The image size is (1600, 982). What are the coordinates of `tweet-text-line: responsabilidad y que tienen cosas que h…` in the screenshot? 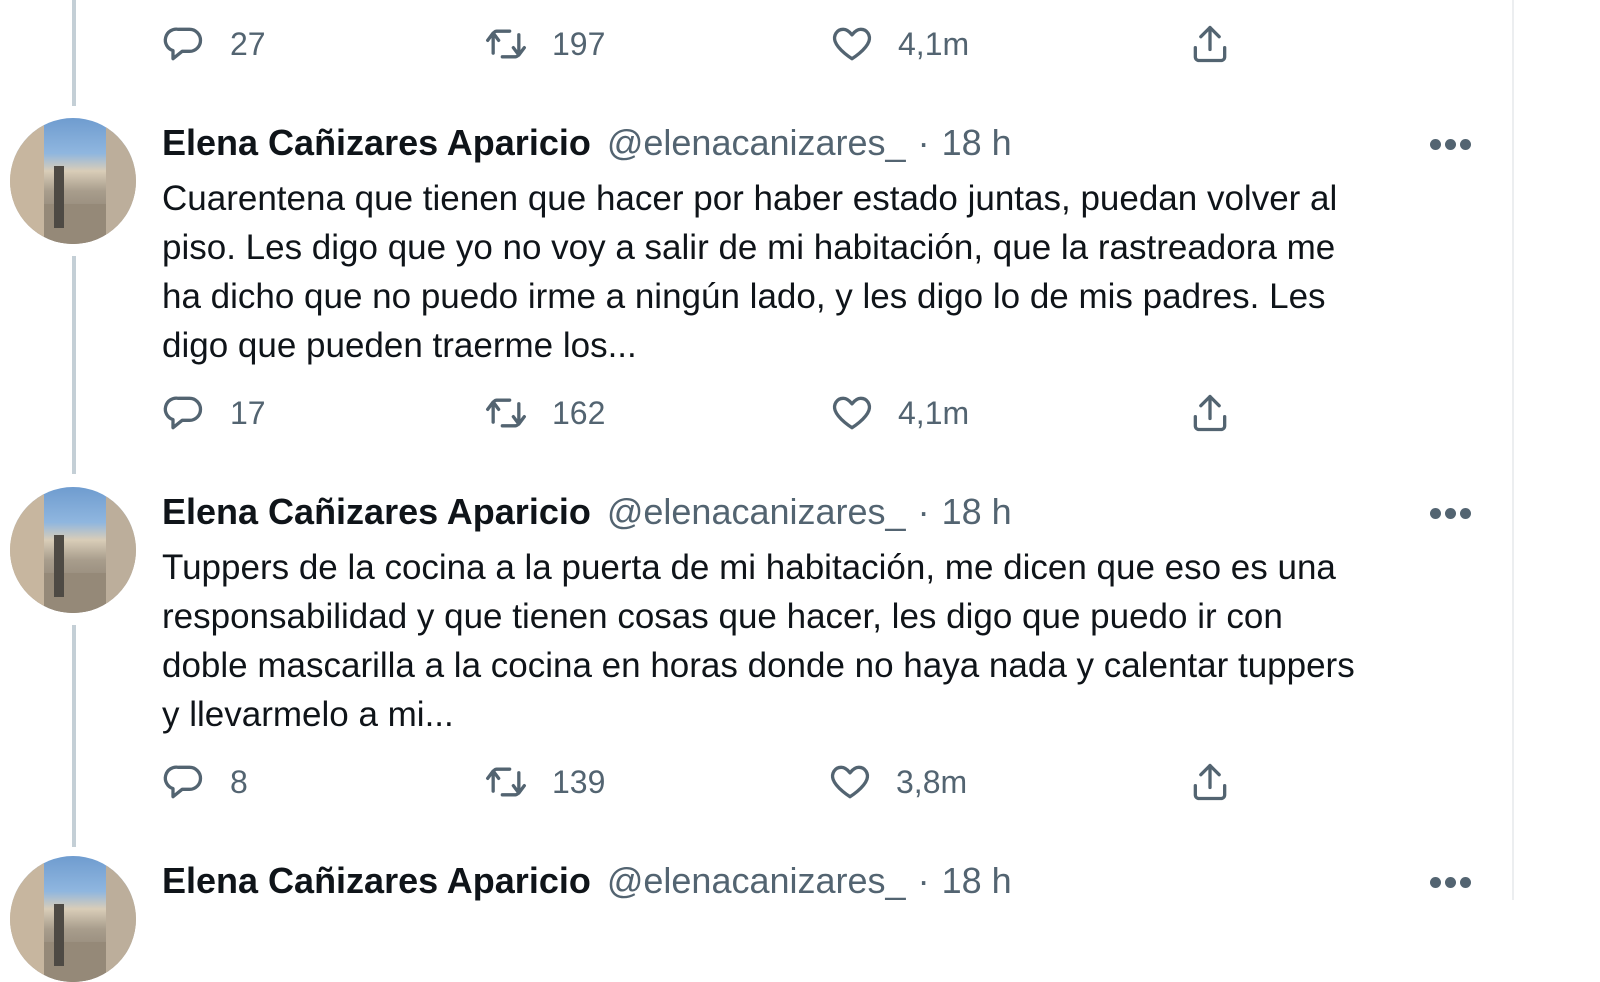 It's located at (722, 616).